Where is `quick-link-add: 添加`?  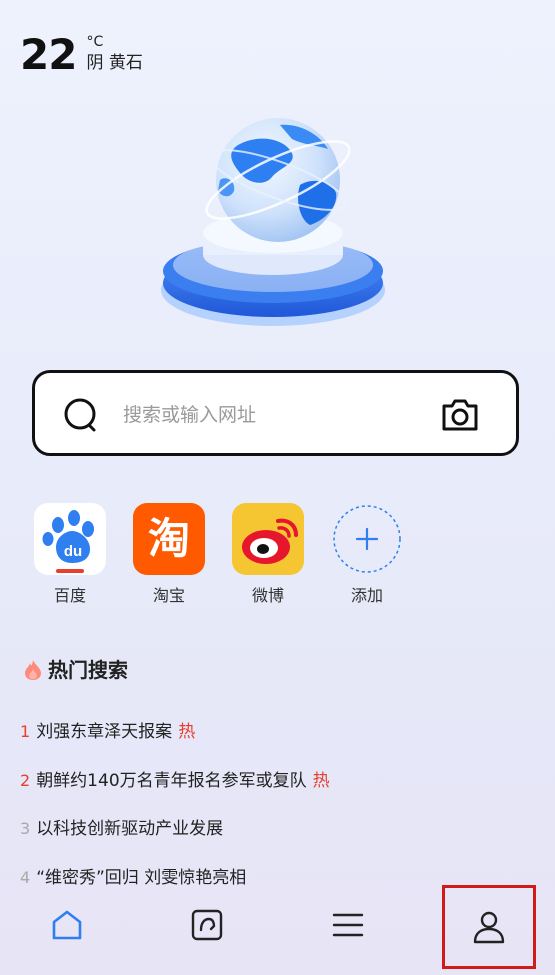
quick-link-add: 添加 is located at coordinates (367, 555).